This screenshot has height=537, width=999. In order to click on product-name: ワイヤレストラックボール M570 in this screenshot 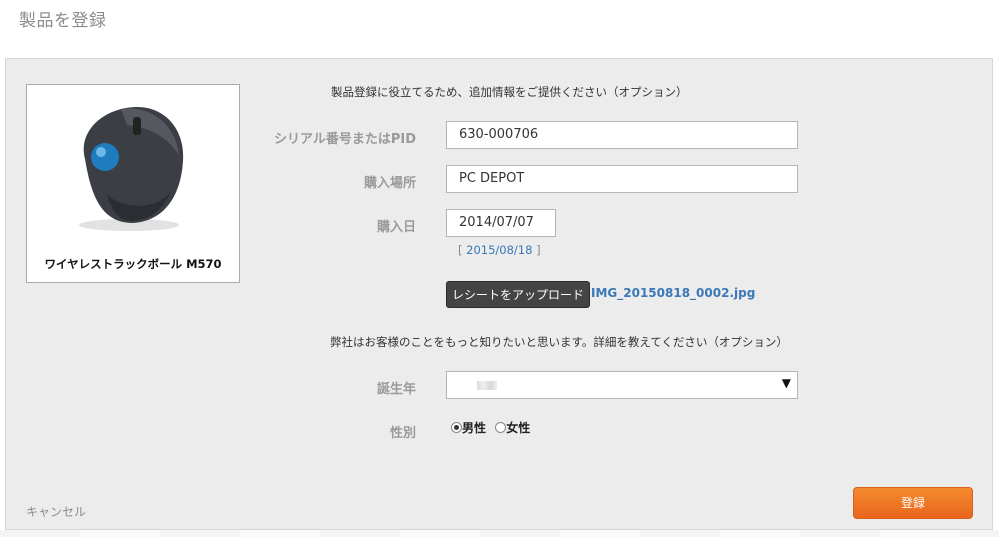, I will do `click(133, 264)`.